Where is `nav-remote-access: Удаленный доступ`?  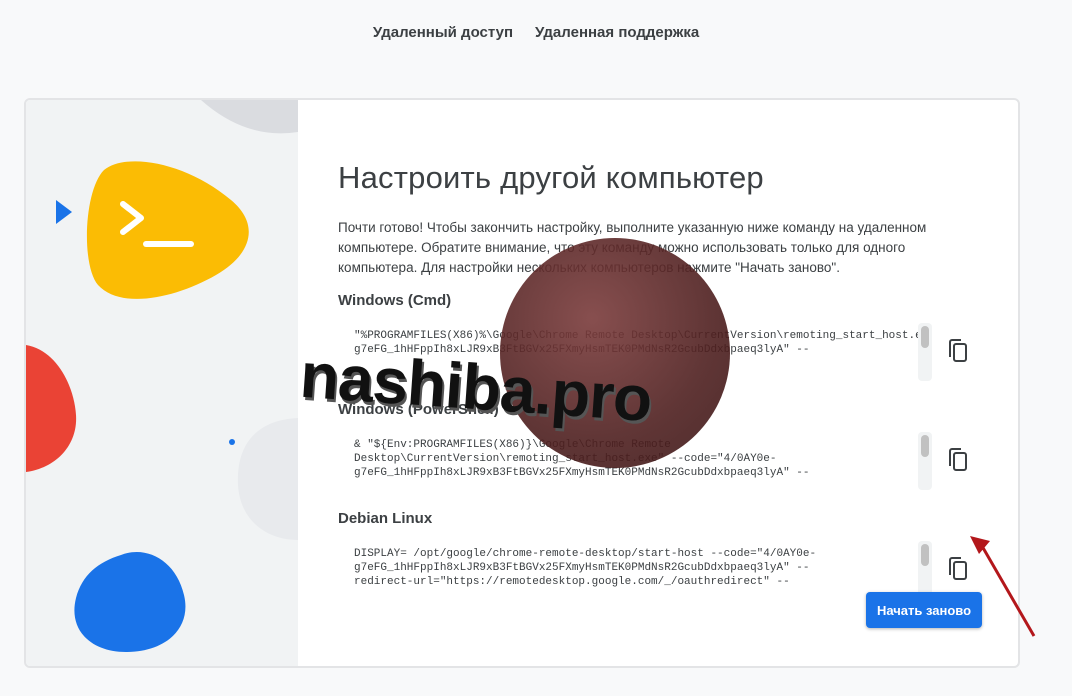 nav-remote-access: Удаленный доступ is located at coordinates (443, 32).